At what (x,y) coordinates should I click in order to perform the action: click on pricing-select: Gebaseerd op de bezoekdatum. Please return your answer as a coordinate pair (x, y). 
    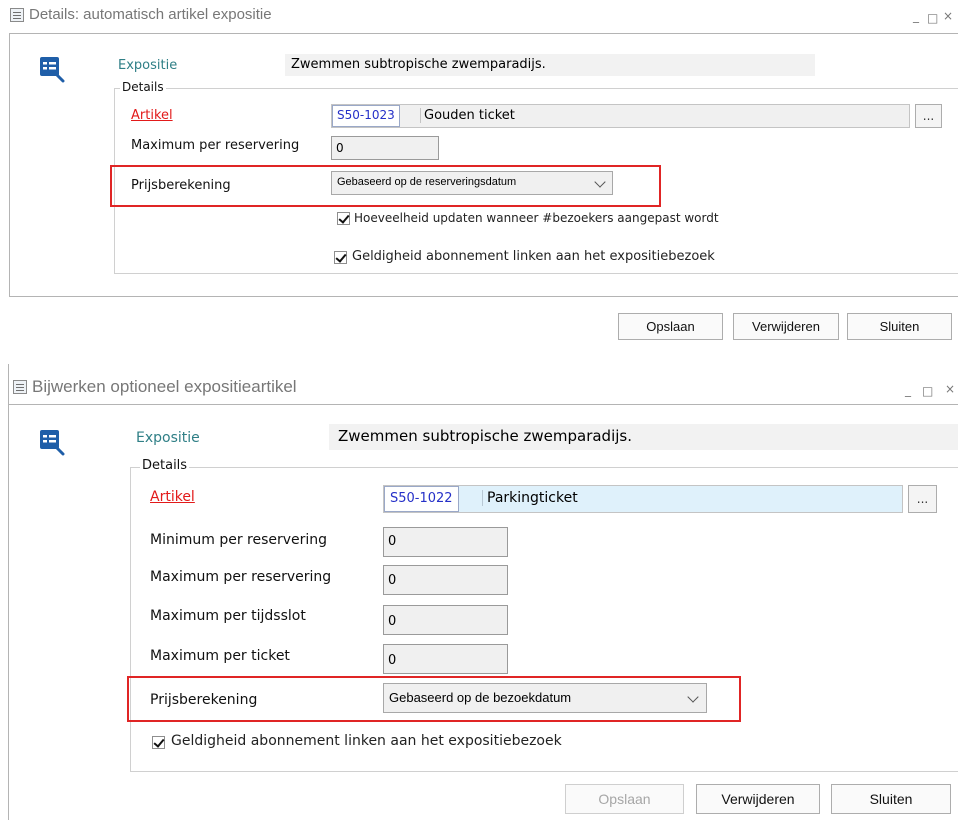
    Looking at the image, I should click on (545, 698).